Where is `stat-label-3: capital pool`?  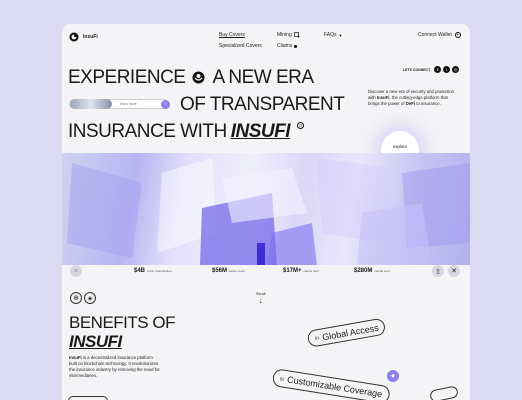
stat-label-3: capital pool is located at coordinates (382, 271).